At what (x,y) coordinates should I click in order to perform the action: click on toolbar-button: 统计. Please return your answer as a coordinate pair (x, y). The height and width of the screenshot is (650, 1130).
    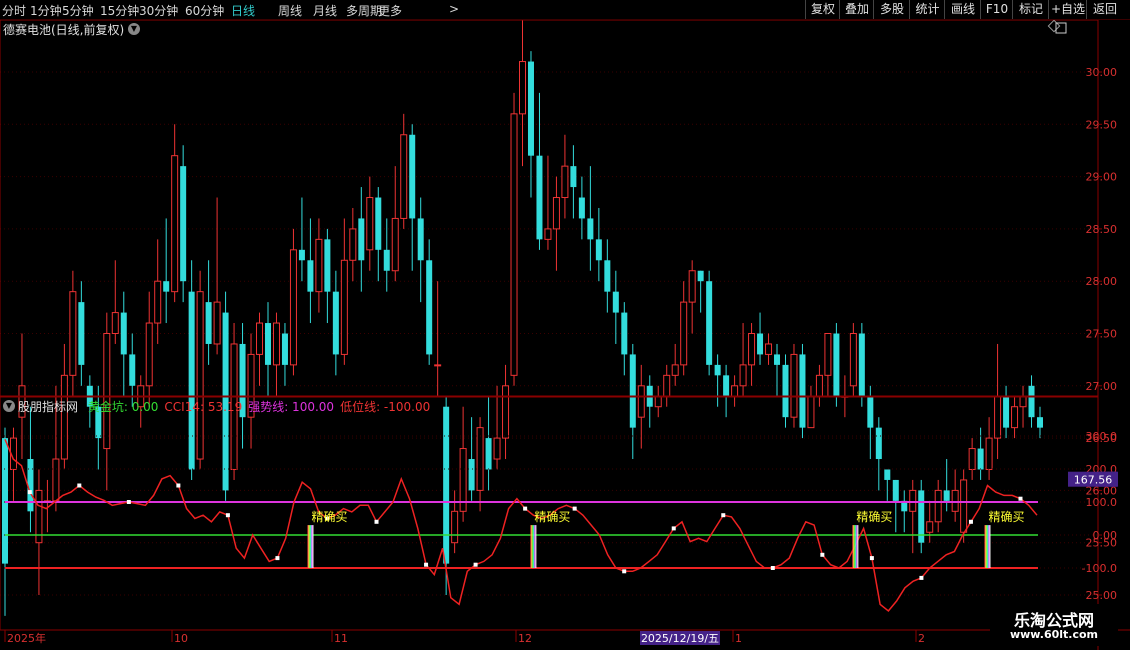
    Looking at the image, I should click on (927, 9).